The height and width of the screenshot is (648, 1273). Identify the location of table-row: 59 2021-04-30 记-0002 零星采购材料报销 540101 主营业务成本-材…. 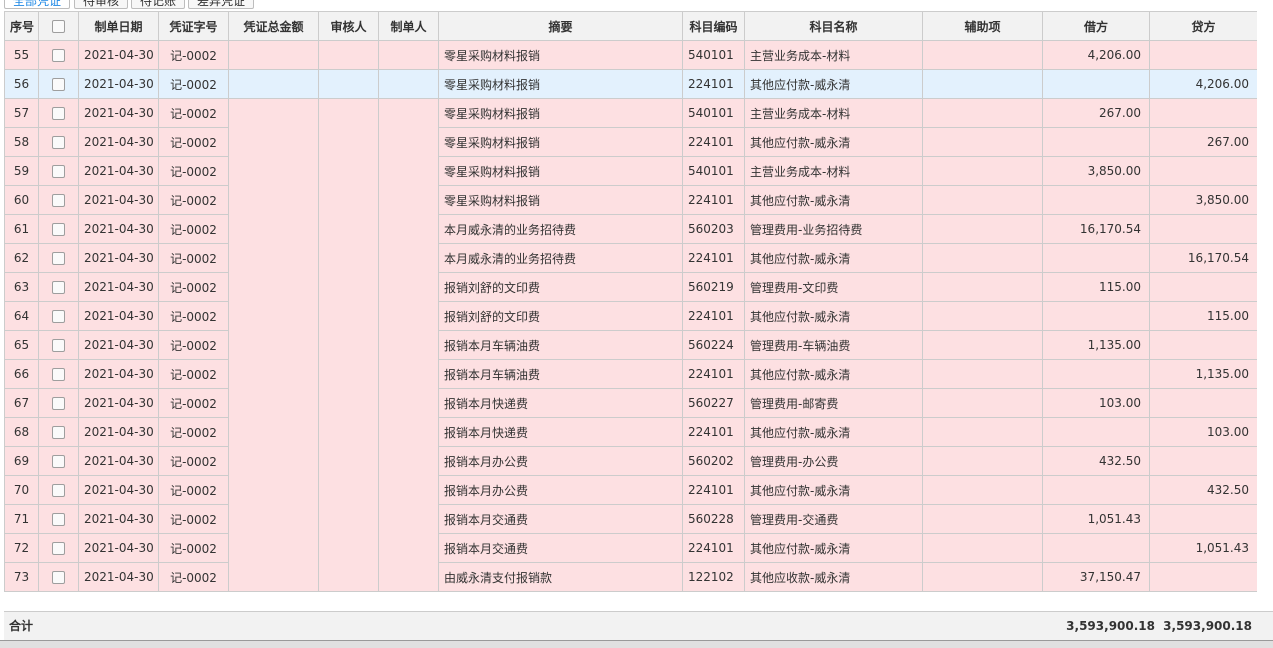
(631, 171).